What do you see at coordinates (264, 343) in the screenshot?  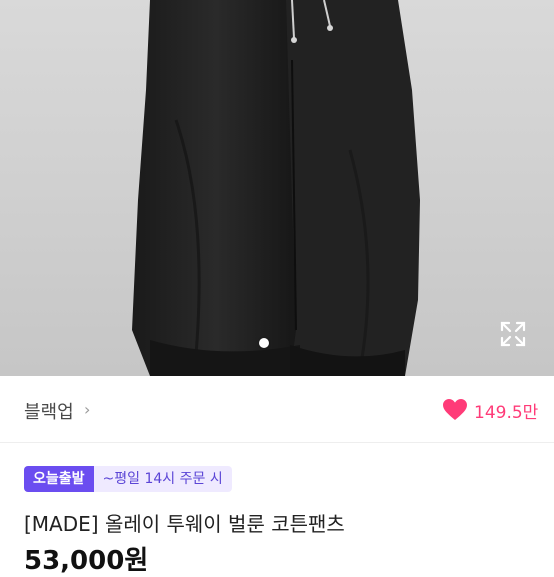 I see `carousel-dot-active` at bounding box center [264, 343].